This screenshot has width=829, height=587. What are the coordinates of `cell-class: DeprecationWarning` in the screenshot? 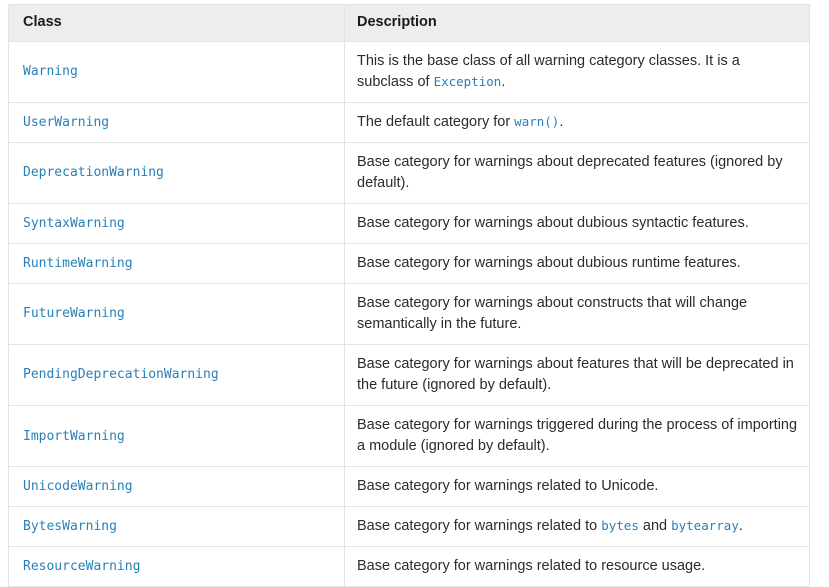 It's located at (176, 172).